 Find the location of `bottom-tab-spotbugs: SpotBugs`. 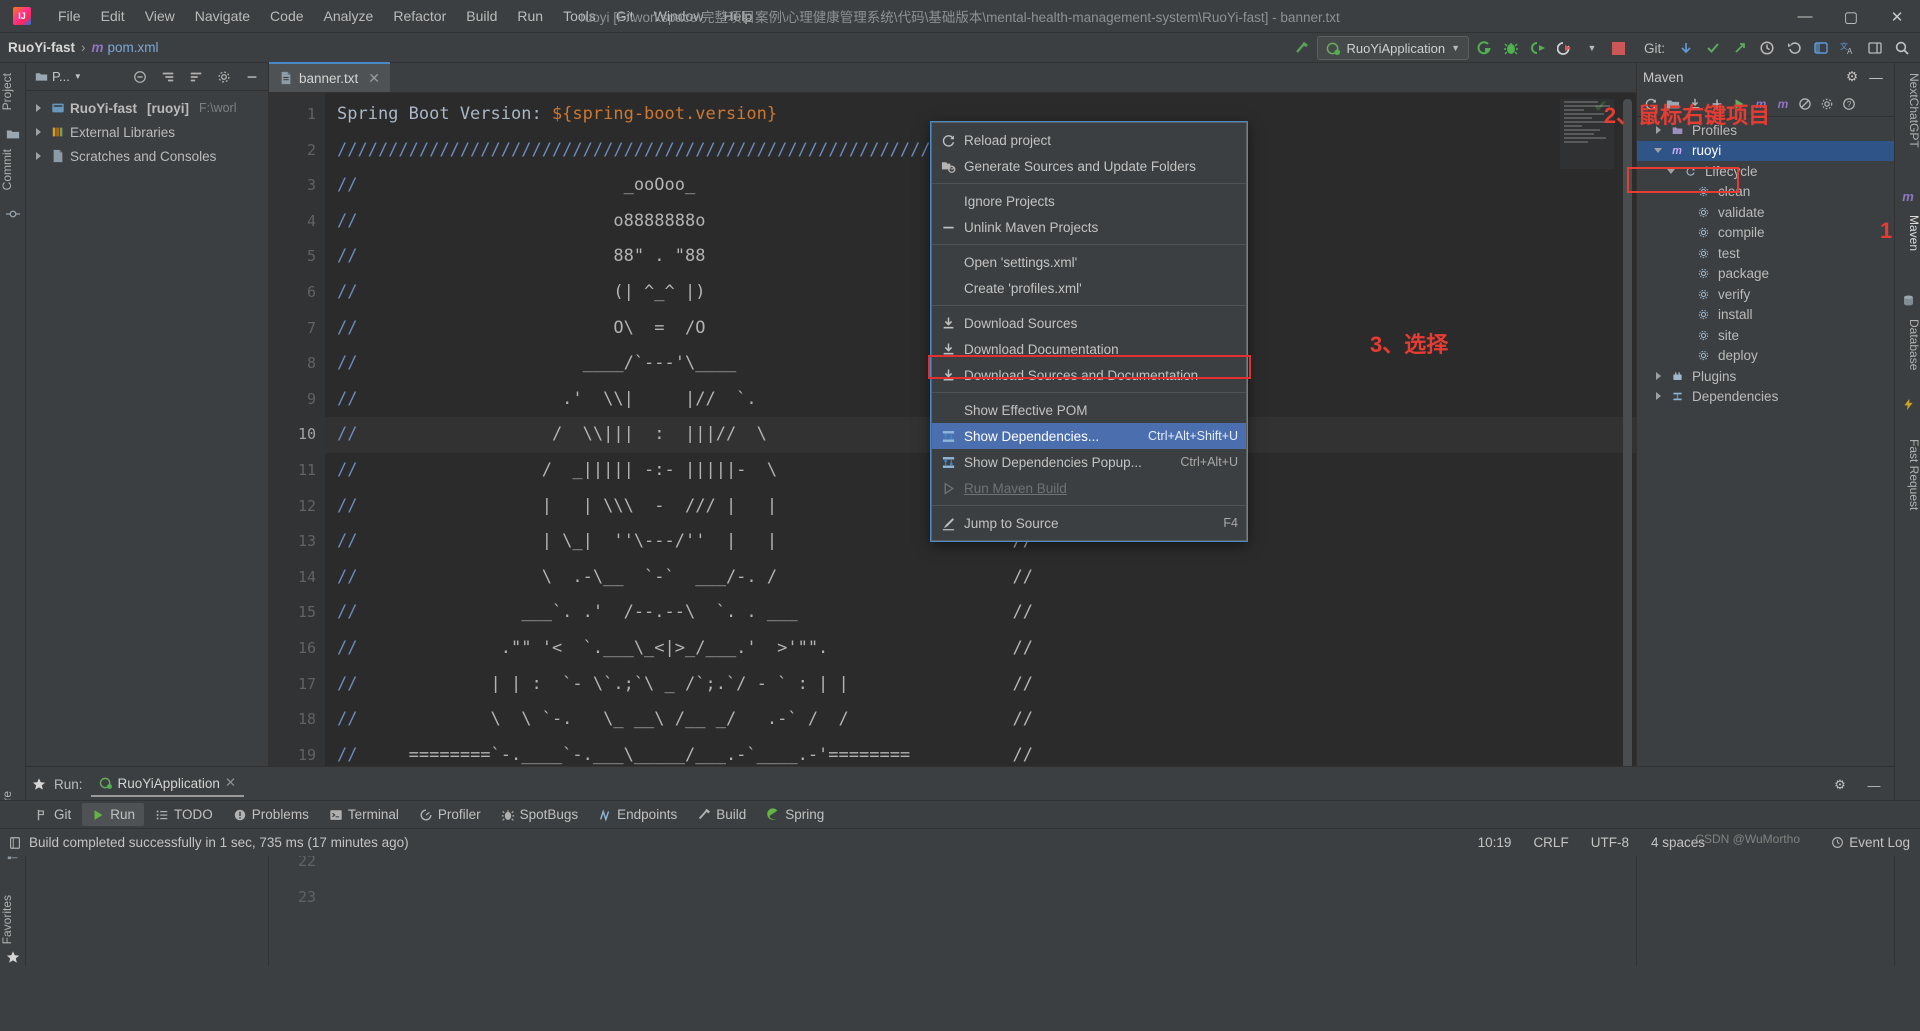

bottom-tab-spotbugs: SpotBugs is located at coordinates (540, 814).